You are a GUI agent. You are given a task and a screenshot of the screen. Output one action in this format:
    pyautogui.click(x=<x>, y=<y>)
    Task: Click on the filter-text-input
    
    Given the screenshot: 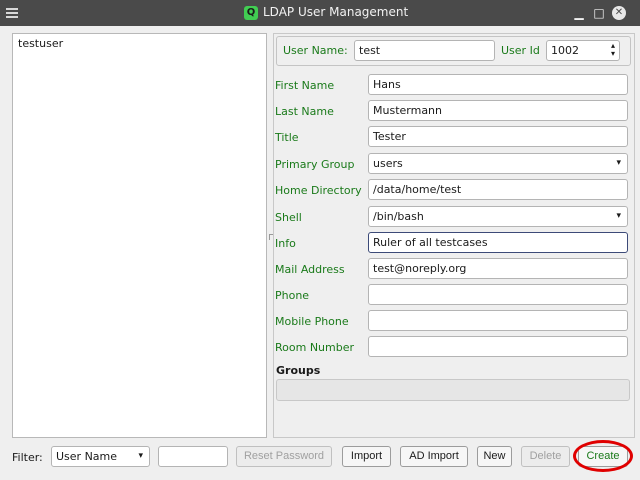 What is the action you would take?
    pyautogui.click(x=193, y=456)
    